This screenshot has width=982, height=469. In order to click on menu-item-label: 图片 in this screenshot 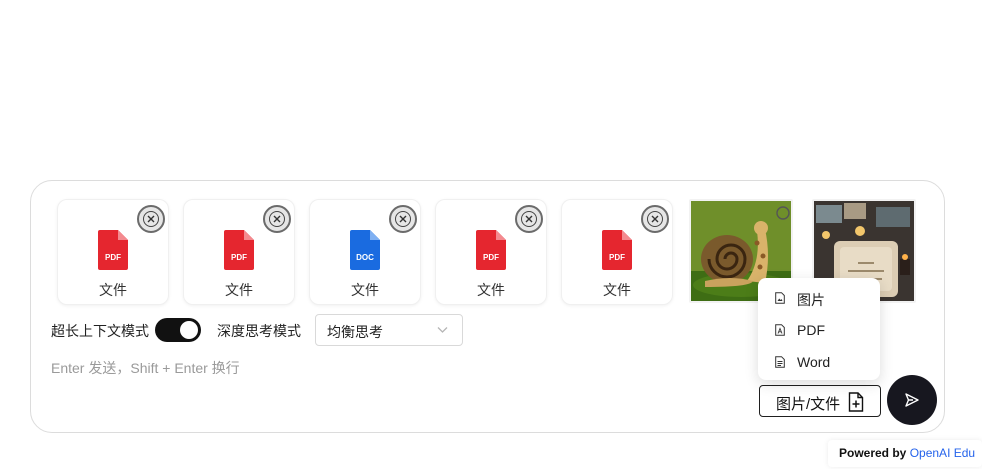, I will do `click(811, 300)`.